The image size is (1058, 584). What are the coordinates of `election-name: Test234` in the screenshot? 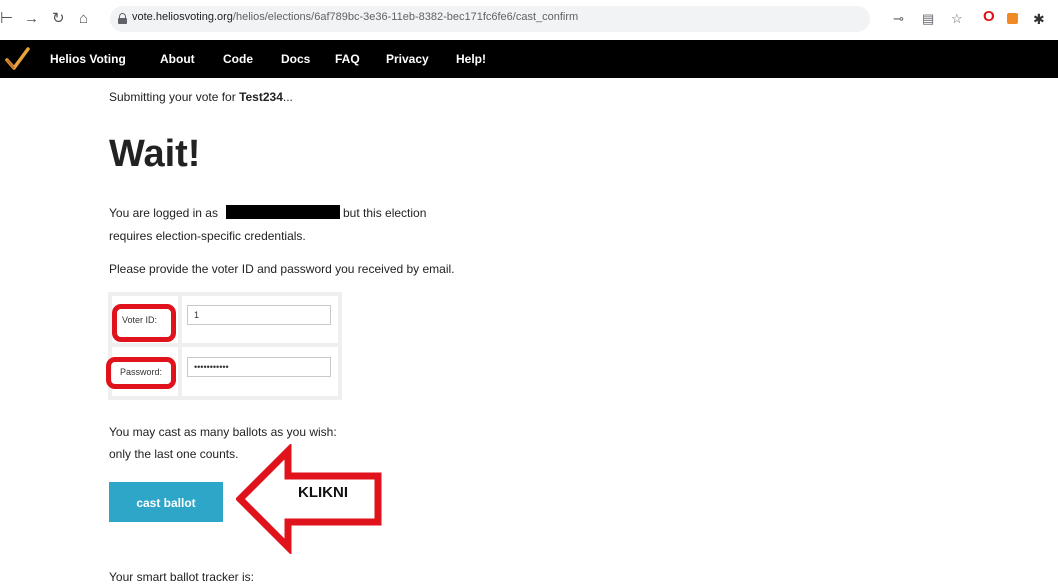 It's located at (261, 97).